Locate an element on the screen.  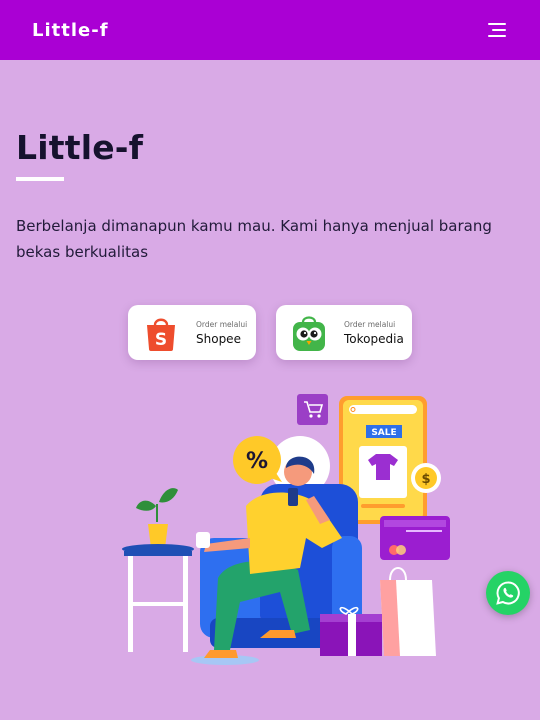
credit-card-icon is located at coordinates (415, 538).